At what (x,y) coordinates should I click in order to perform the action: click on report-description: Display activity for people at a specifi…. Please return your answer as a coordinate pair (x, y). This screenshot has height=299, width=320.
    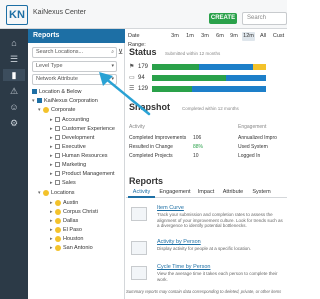
    Looking at the image, I should click on (204, 248).